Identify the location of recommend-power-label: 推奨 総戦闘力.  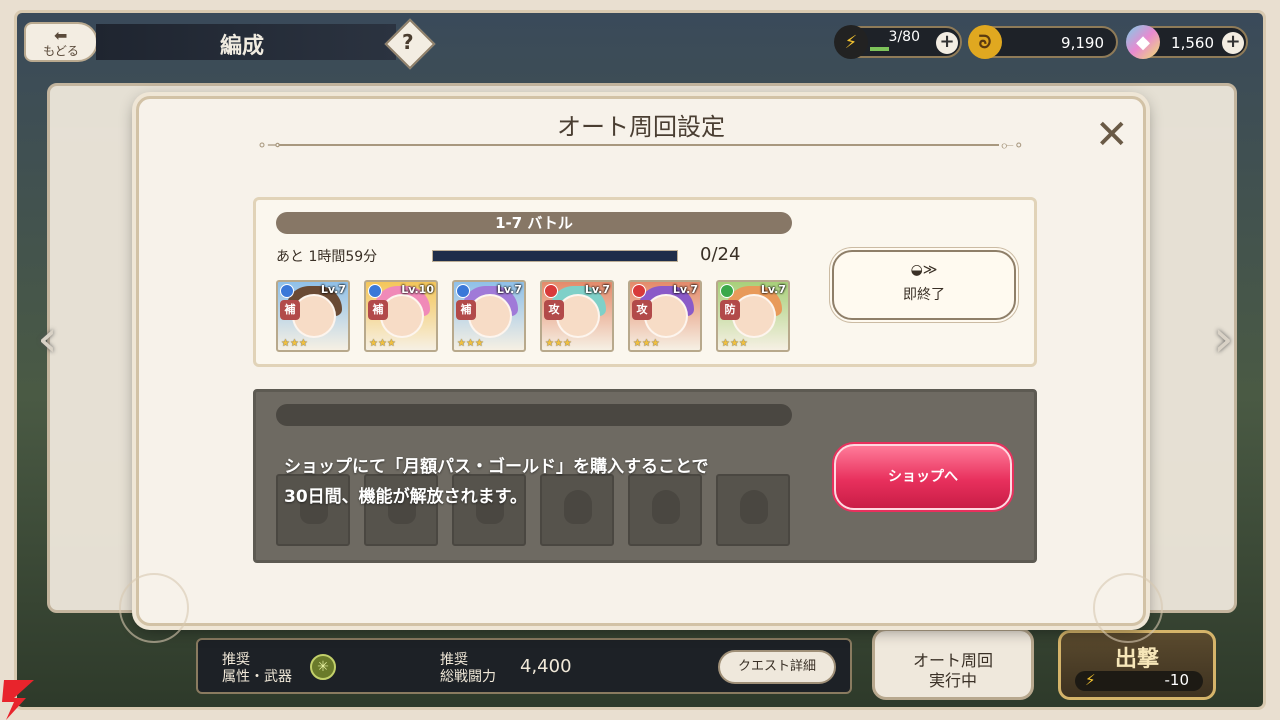
(468, 669).